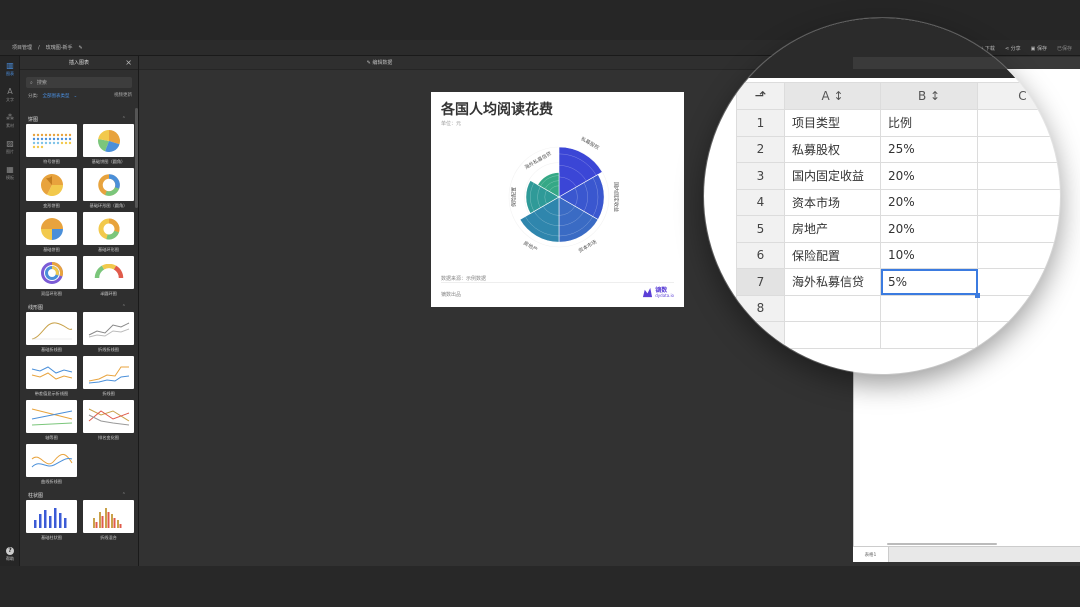 Image resolution: width=1080 pixels, height=607 pixels. Describe the element at coordinates (108, 278) in the screenshot. I see `chart-template-card: 半圆环图` at that location.